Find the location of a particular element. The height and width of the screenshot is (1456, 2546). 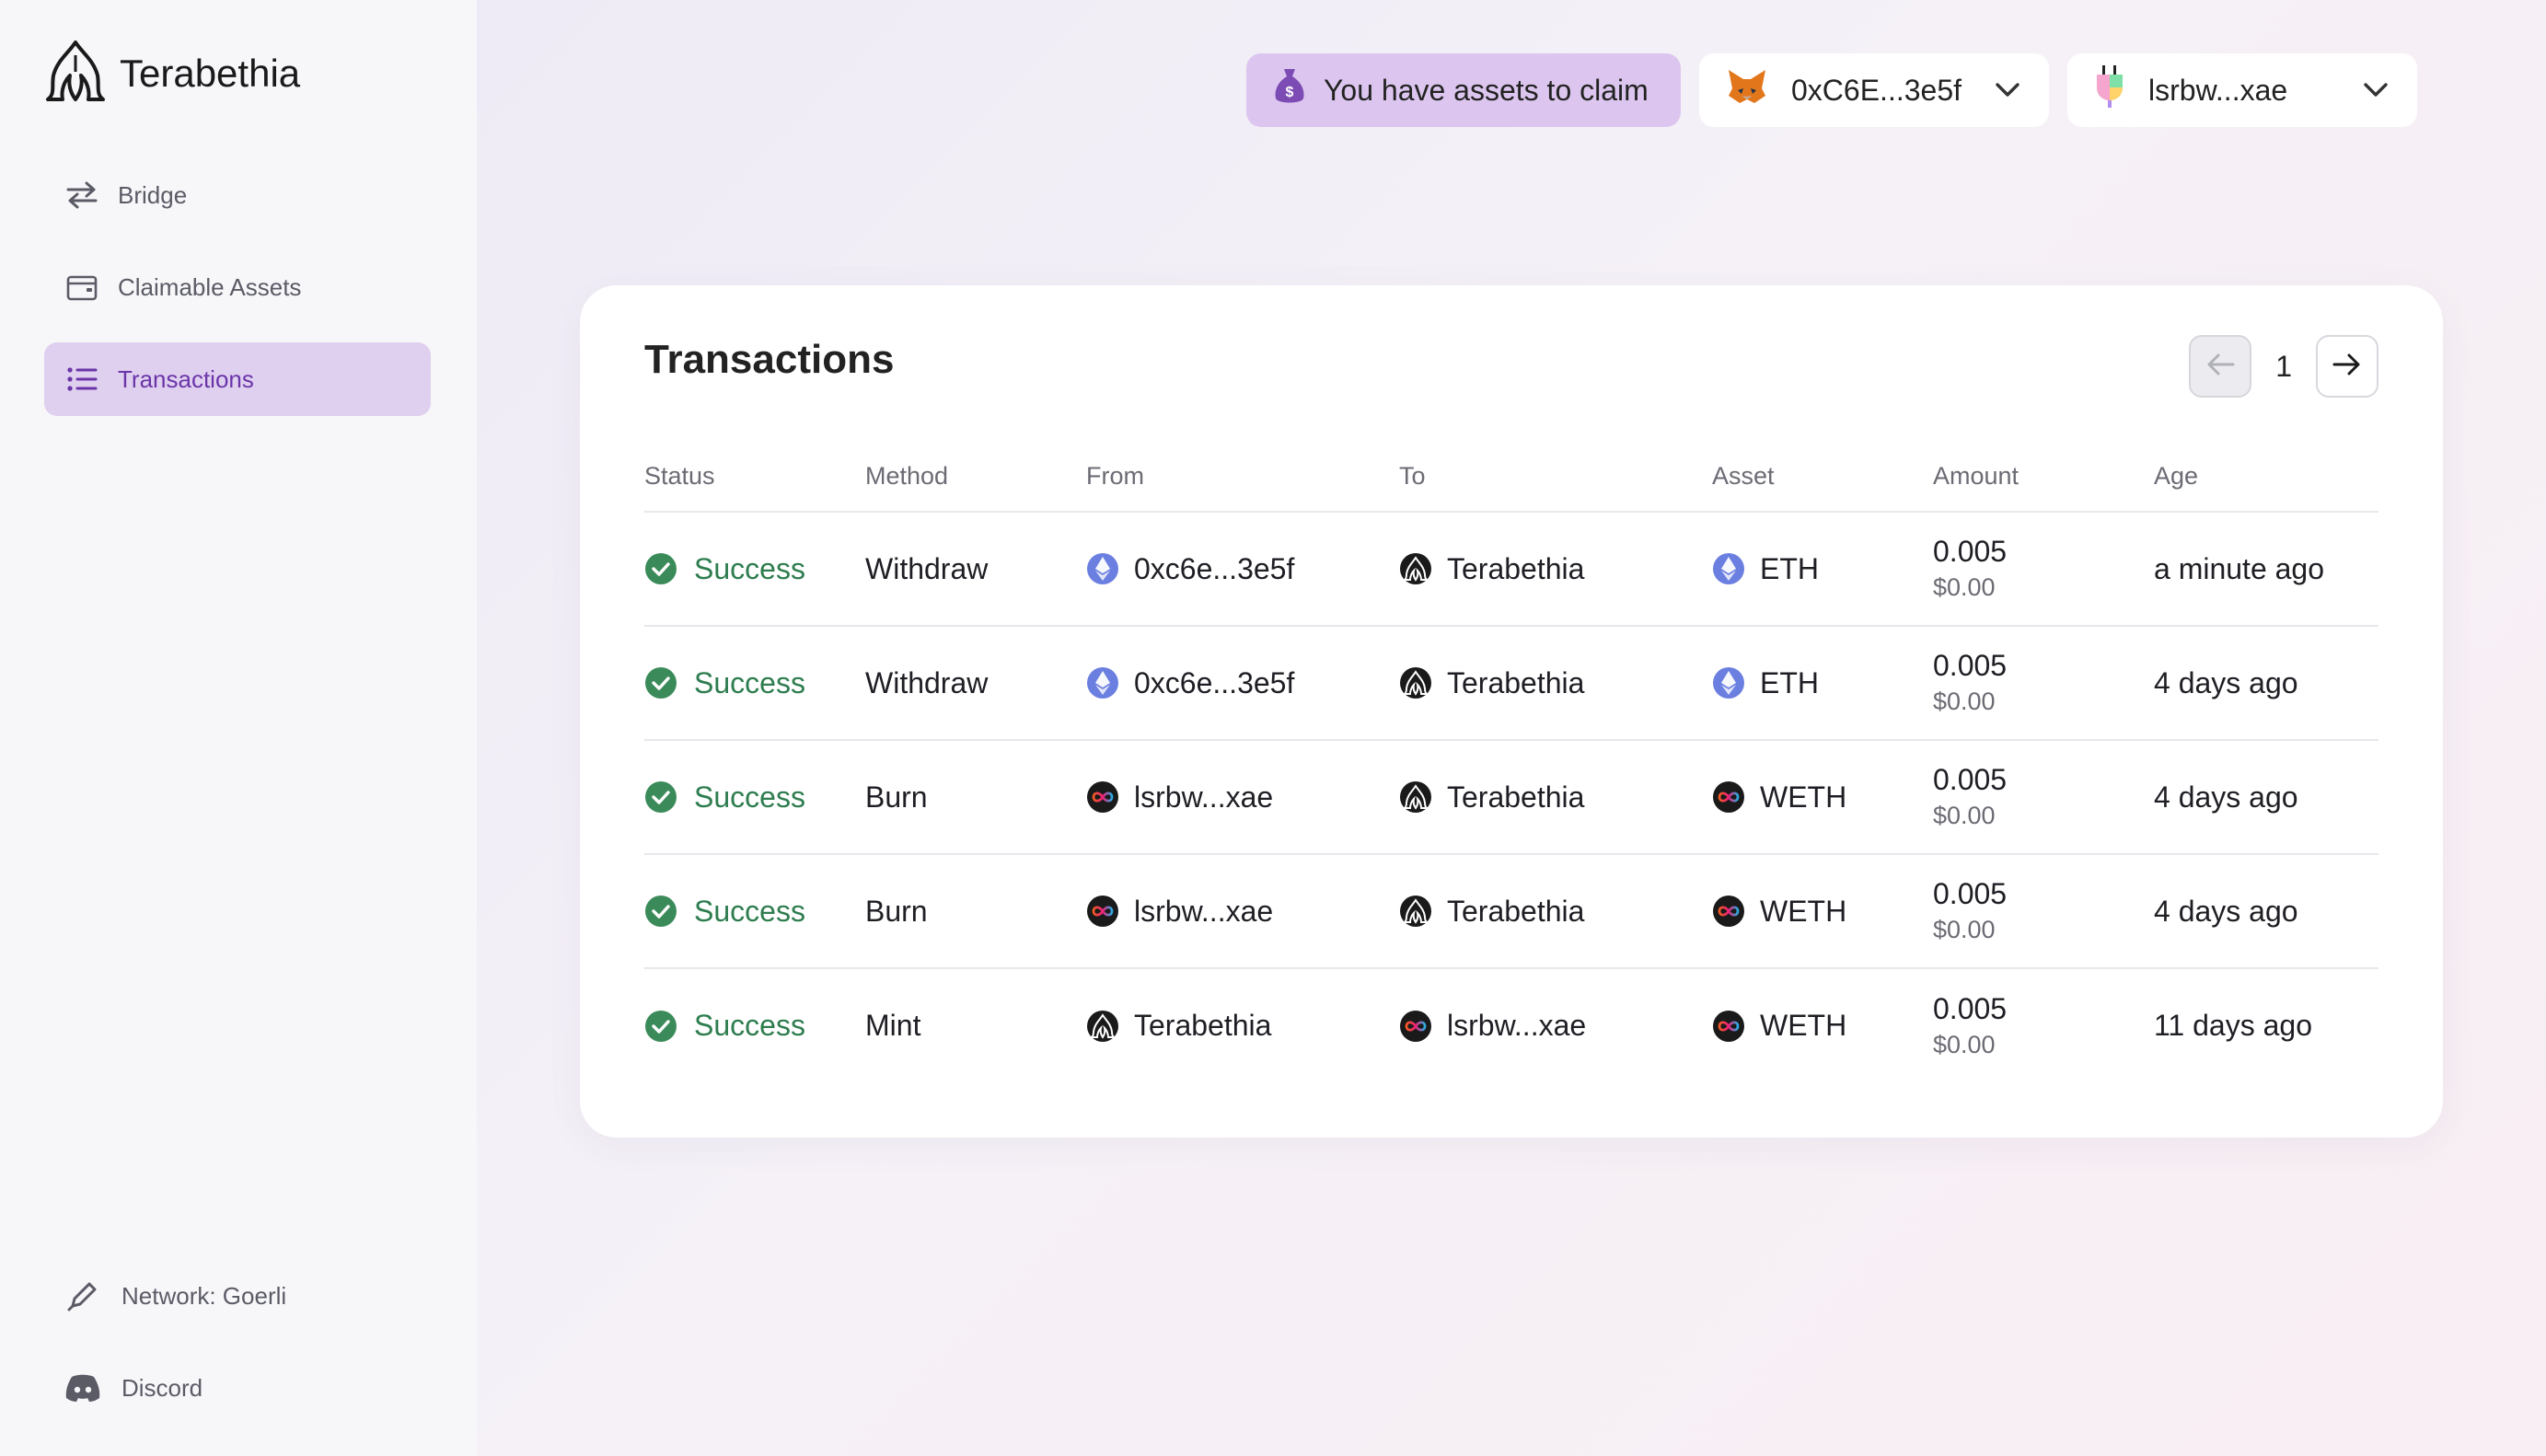

sidebar-item-label: Transactions is located at coordinates (186, 378).